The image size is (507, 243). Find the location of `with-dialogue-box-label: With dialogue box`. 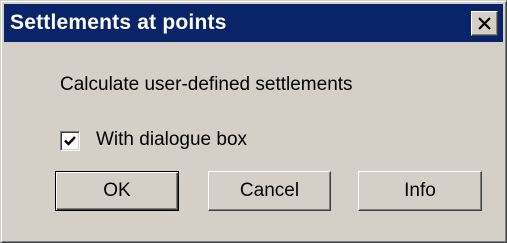

with-dialogue-box-label: With dialogue box is located at coordinates (171, 140).